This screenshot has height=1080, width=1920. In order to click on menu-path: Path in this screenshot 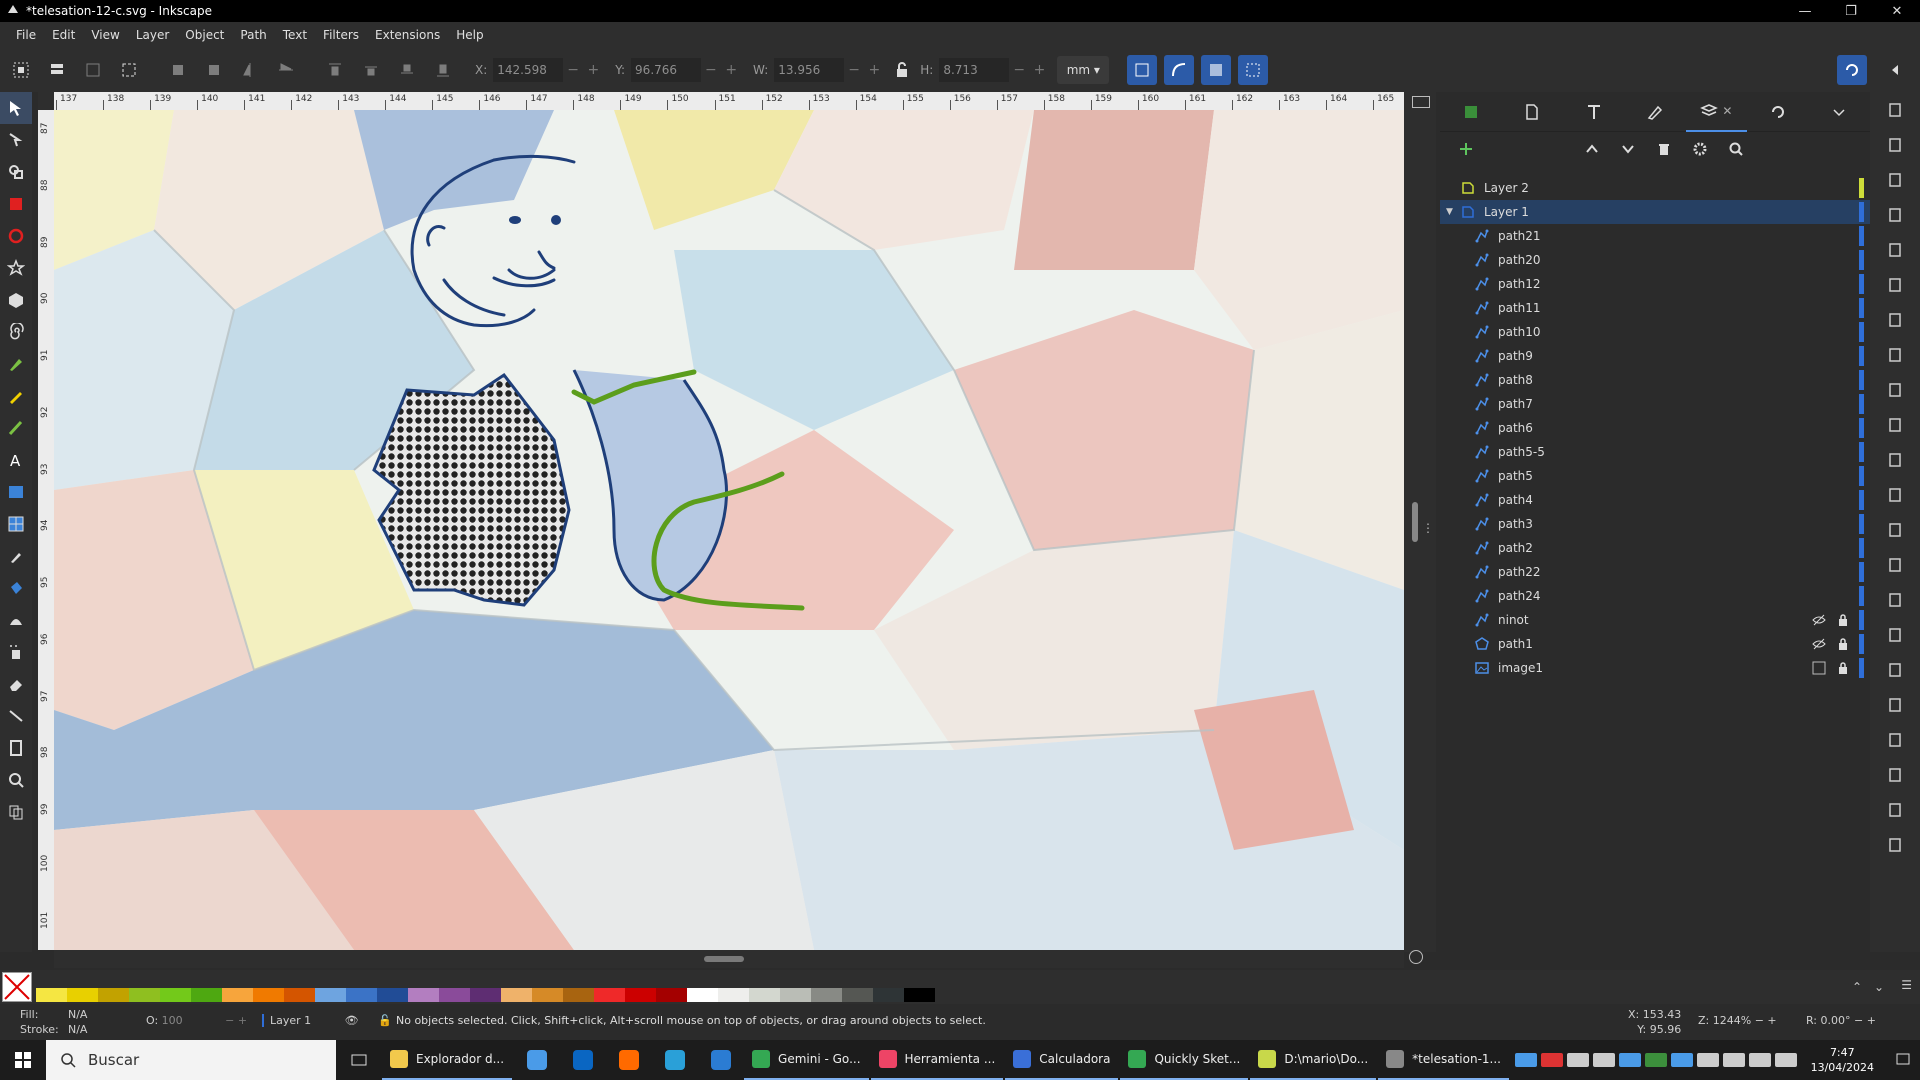, I will do `click(253, 35)`.